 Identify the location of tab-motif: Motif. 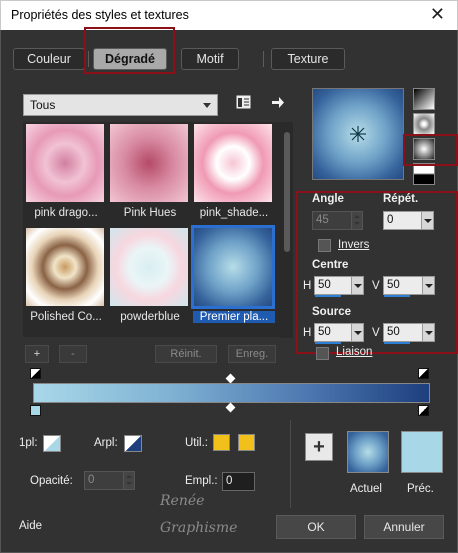
(210, 59).